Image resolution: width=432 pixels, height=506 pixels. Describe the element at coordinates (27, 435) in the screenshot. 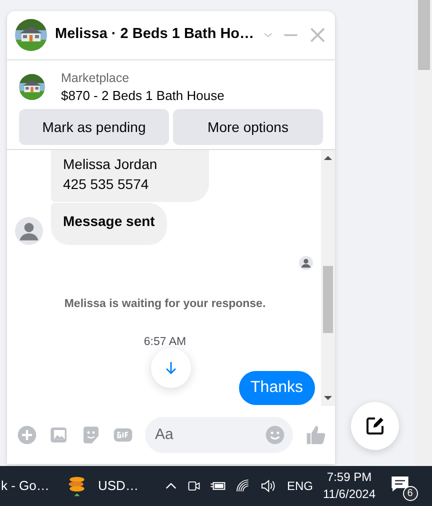

I see `plus-icon` at that location.